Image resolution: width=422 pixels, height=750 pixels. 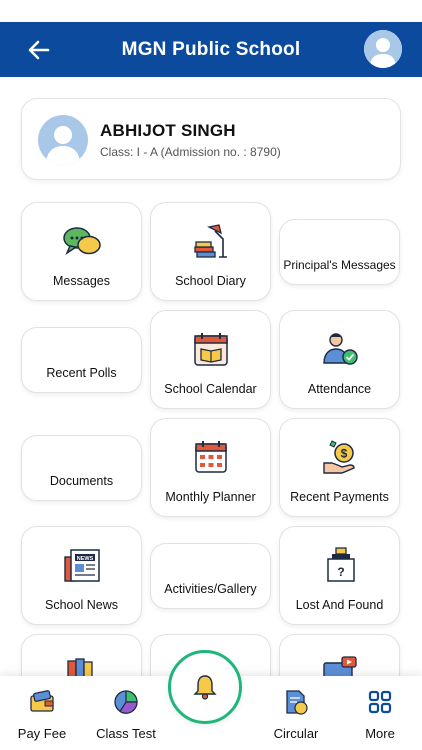 I want to click on desk-lamp-books-icon, so click(x=210, y=241).